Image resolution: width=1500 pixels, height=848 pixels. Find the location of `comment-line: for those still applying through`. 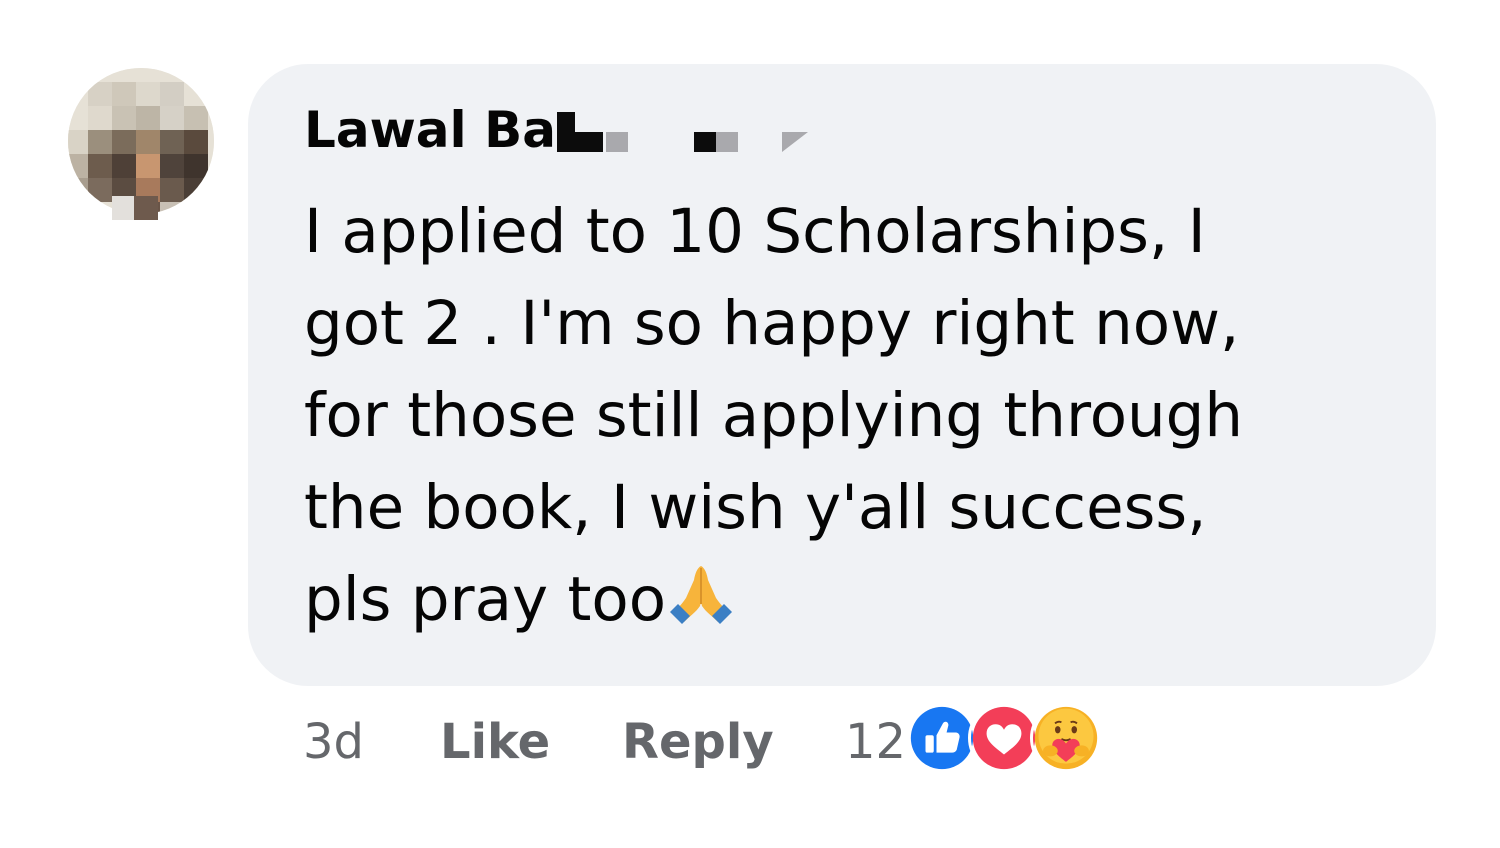

comment-line: for those still applying through is located at coordinates (774, 415).